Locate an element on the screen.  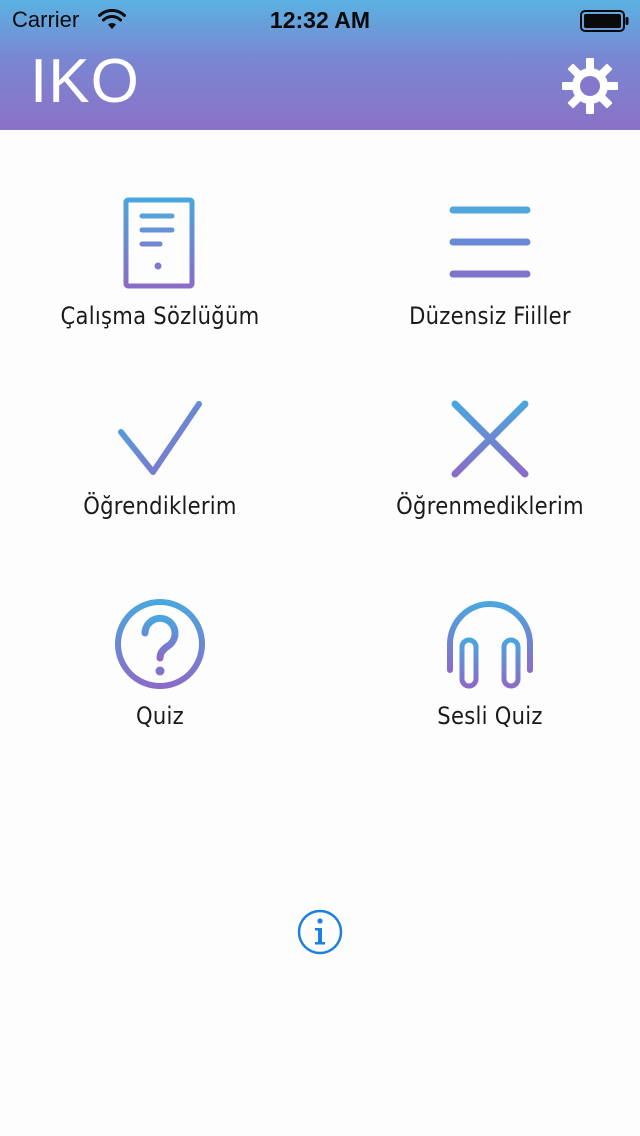
cross-icon is located at coordinates (490, 439).